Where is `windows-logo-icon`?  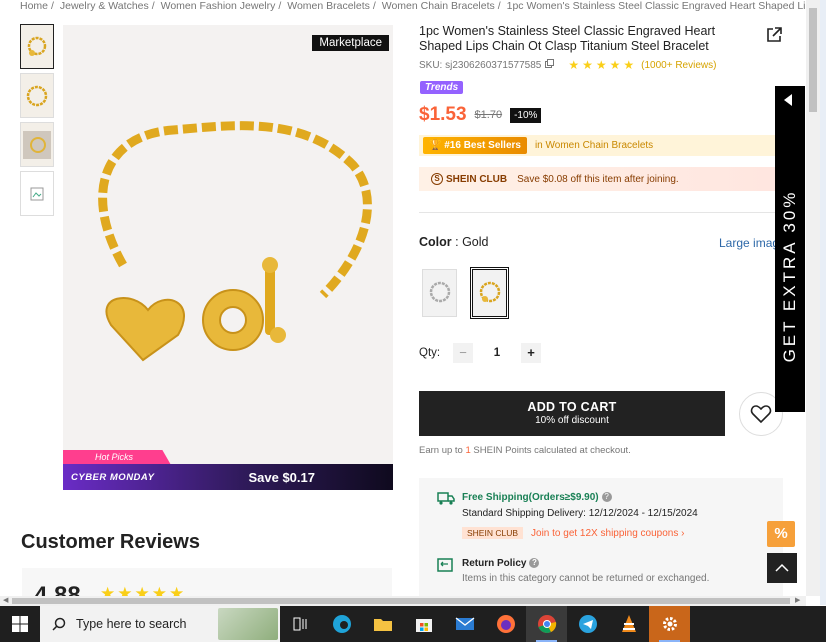
windows-logo-icon is located at coordinates (20, 624).